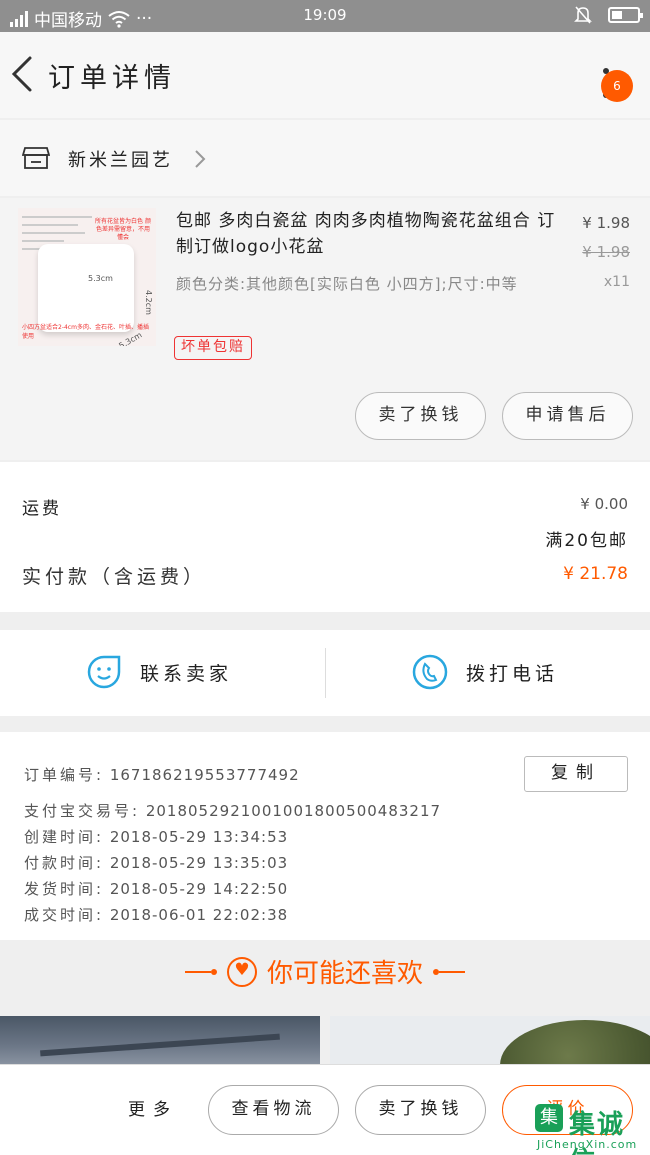 This screenshot has width=650, height=1155. What do you see at coordinates (576, 774) in the screenshot?
I see `copy-order-number-button: 复制` at bounding box center [576, 774].